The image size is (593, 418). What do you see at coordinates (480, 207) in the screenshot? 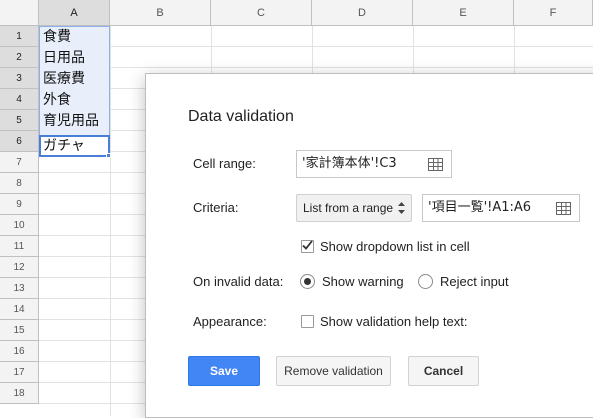
I see `criteria-range-value: '項目一覧'!A1:A6` at bounding box center [480, 207].